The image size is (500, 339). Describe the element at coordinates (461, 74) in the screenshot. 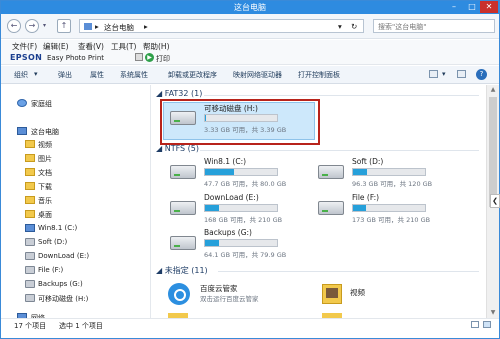

I see `preview-pane-icon` at that location.